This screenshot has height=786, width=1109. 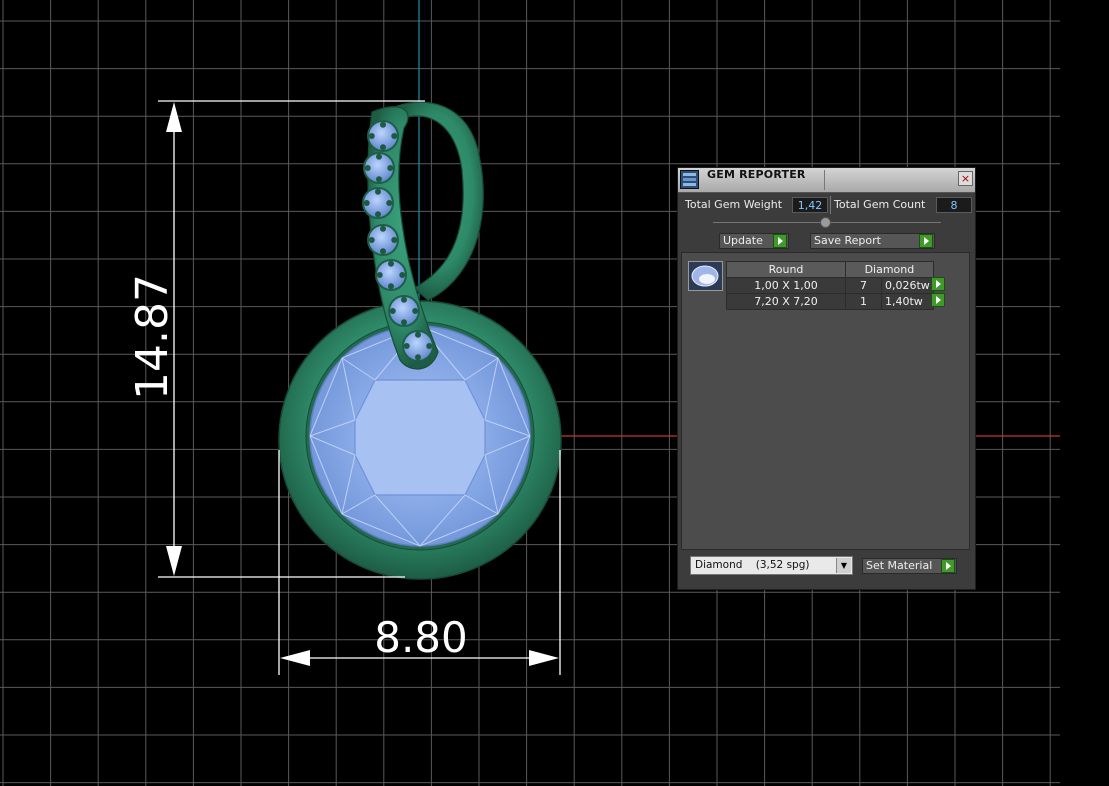 I want to click on totals-divider, so click(x=830, y=205).